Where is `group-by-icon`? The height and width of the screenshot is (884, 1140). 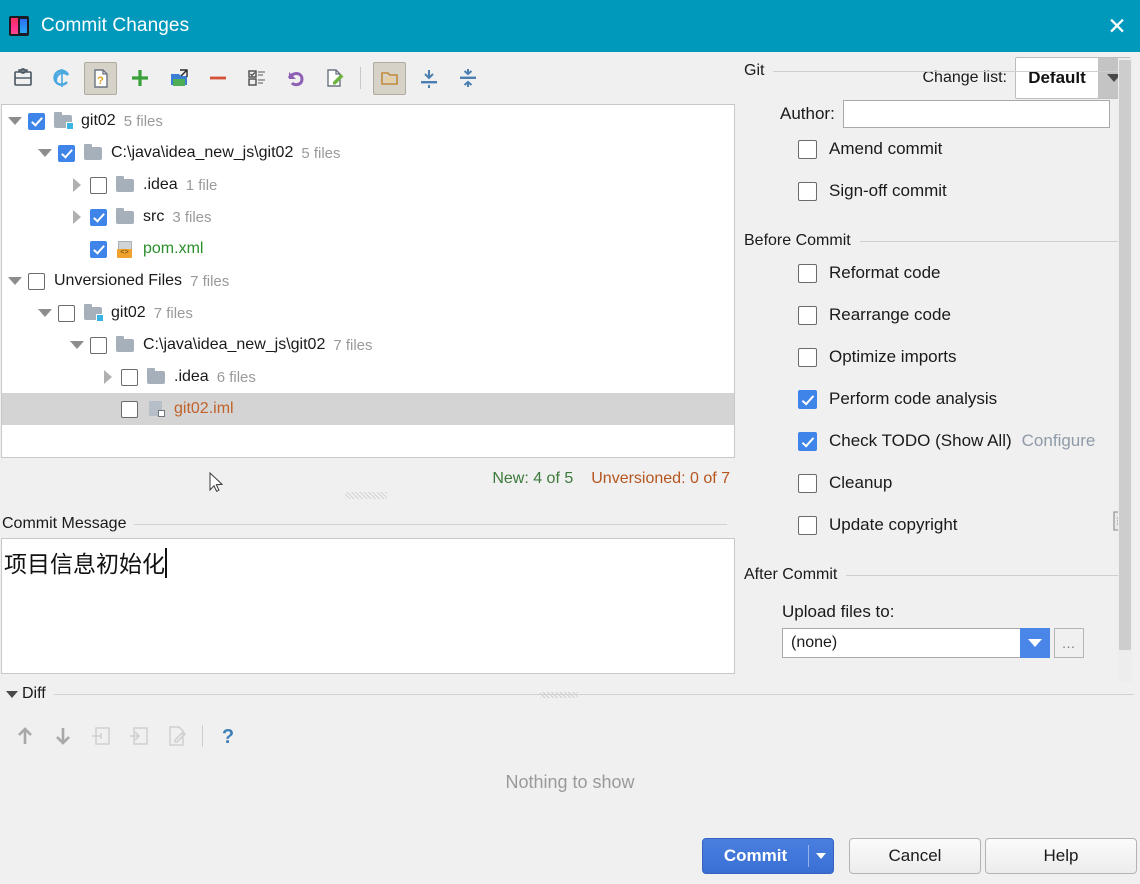
group-by-icon is located at coordinates (256, 78).